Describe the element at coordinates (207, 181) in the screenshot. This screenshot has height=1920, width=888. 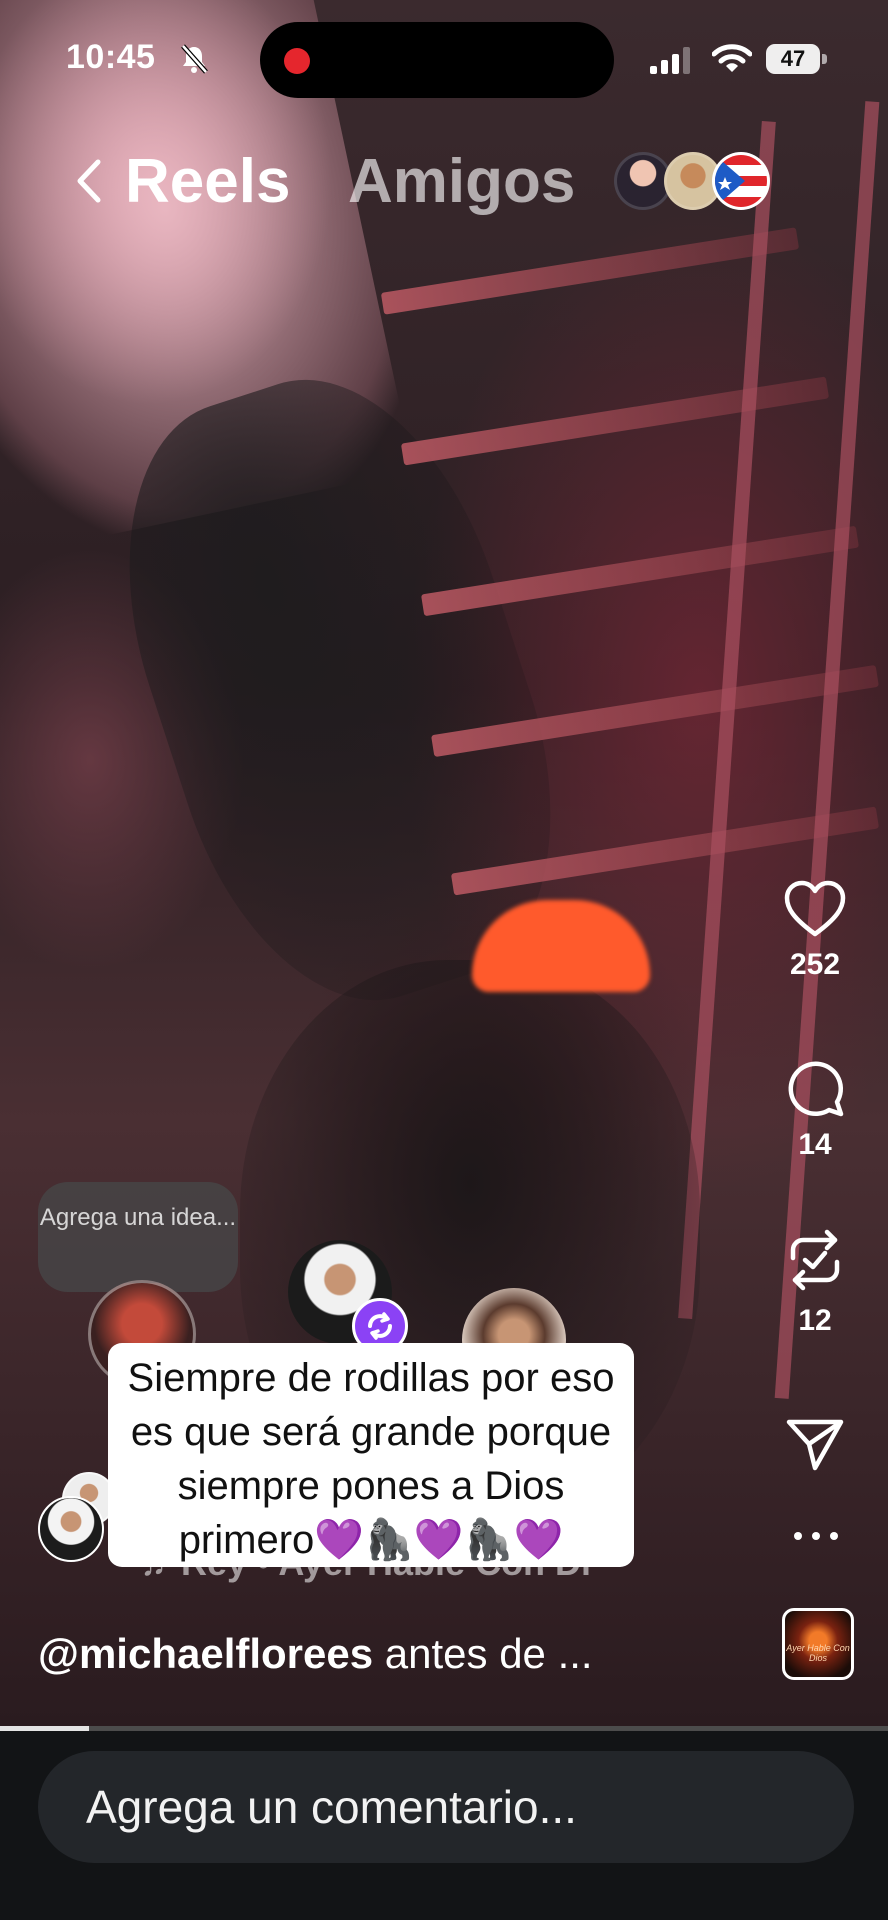
I see `tab-reels: Reels` at that location.